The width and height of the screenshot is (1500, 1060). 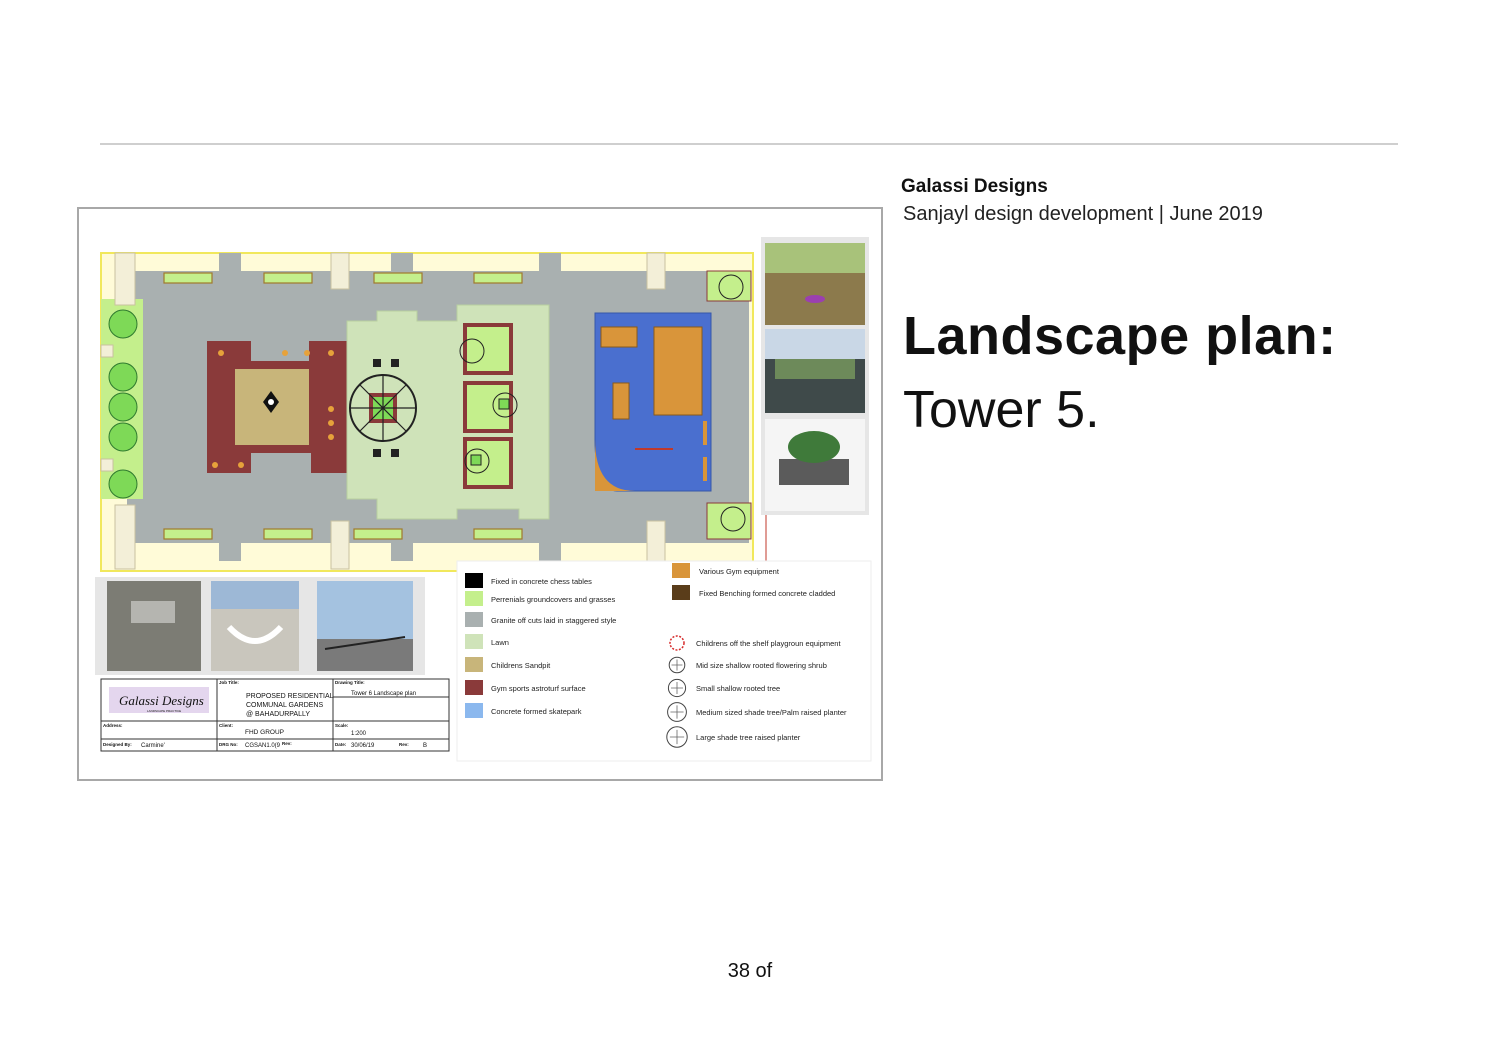 What do you see at coordinates (433, 412) in the screenshot?
I see `site-plan` at bounding box center [433, 412].